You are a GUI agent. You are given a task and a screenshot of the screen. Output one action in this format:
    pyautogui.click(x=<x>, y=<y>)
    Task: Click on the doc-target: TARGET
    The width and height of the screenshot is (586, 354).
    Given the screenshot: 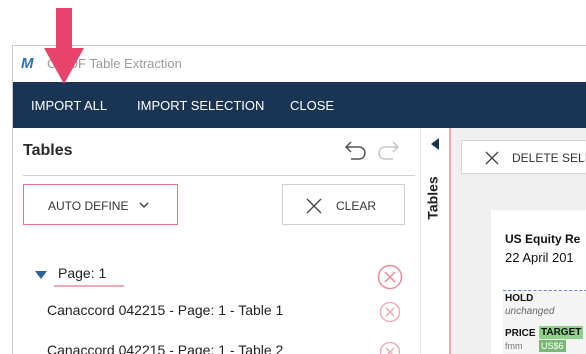 What is the action you would take?
    pyautogui.click(x=561, y=332)
    